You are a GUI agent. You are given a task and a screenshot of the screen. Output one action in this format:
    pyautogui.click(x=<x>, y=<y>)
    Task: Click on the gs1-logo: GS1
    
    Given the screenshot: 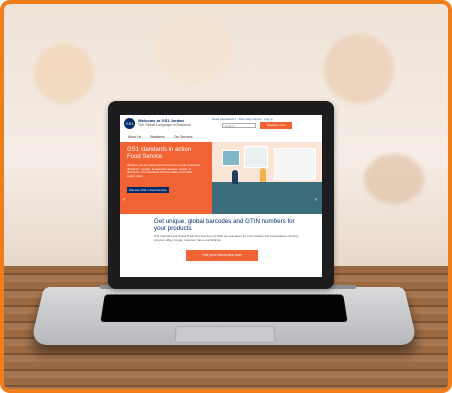 What is the action you would take?
    pyautogui.click(x=129, y=123)
    